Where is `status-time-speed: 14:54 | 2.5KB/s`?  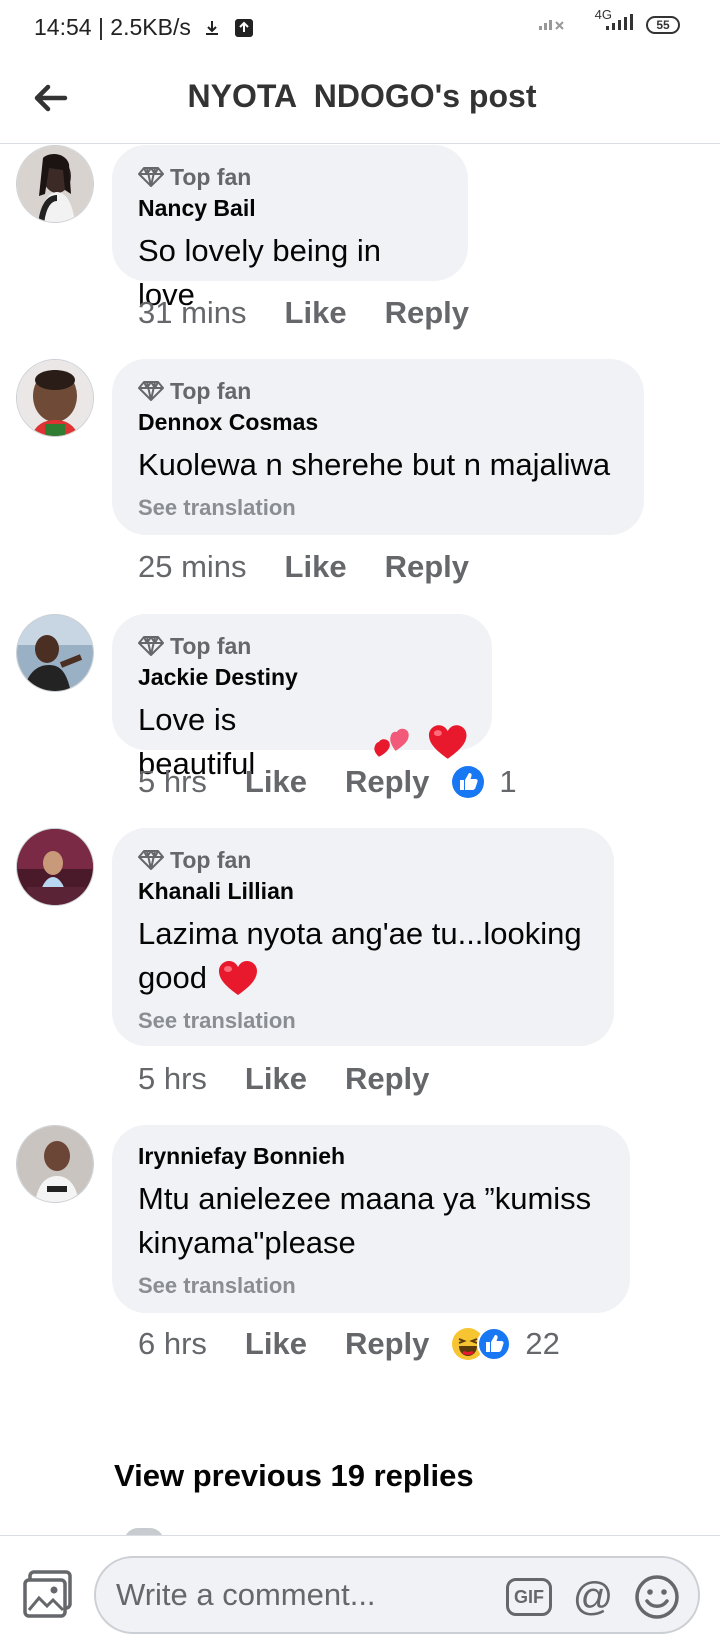
status-time-speed: 14:54 | 2.5KB/s is located at coordinates (112, 27).